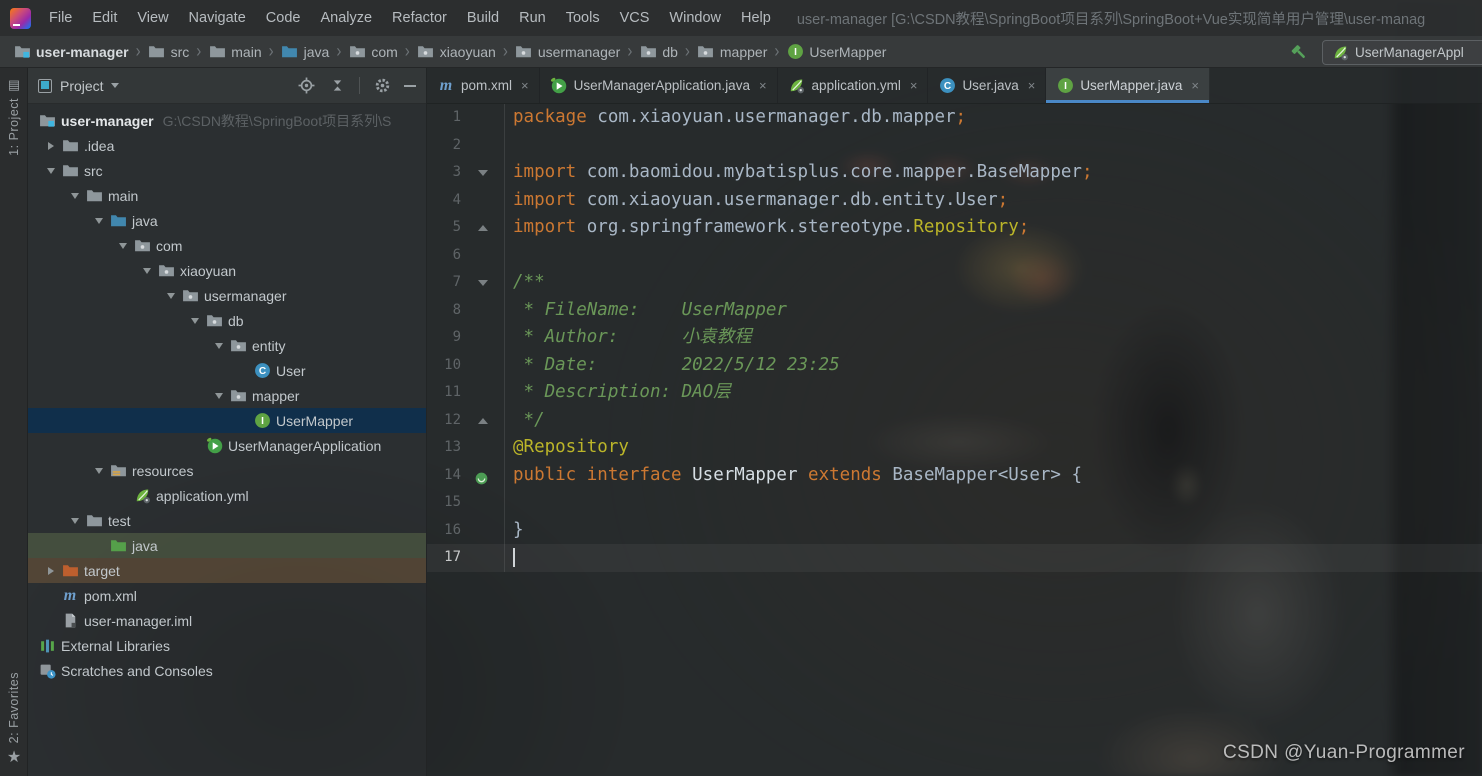 The image size is (1482, 776). Describe the element at coordinates (532, 18) in the screenshot. I see `menu-run: Run` at that location.